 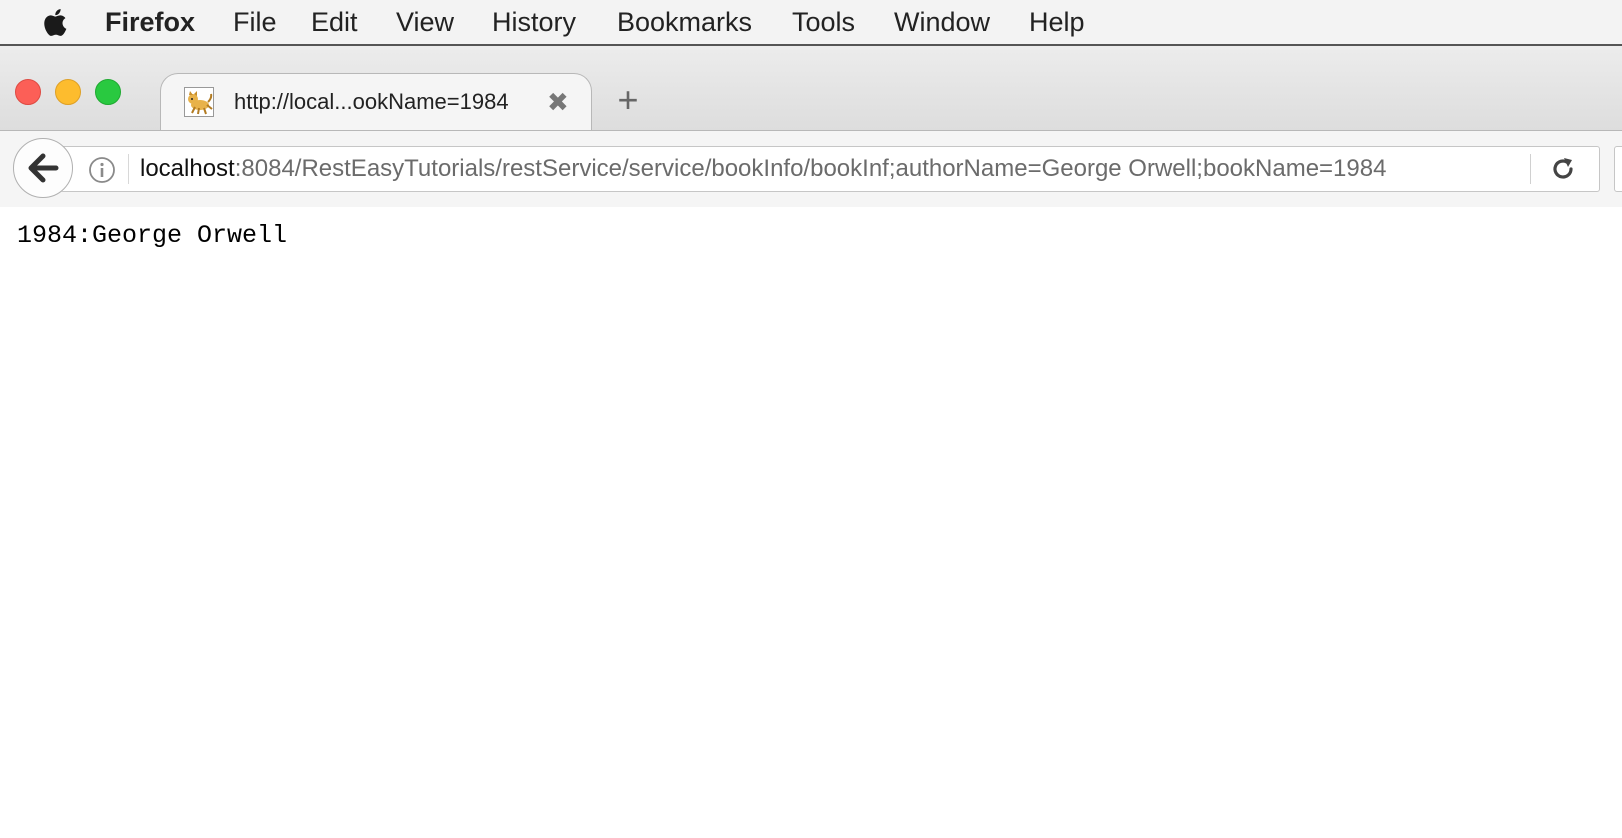 What do you see at coordinates (199, 102) in the screenshot?
I see `tomcat-icon` at bounding box center [199, 102].